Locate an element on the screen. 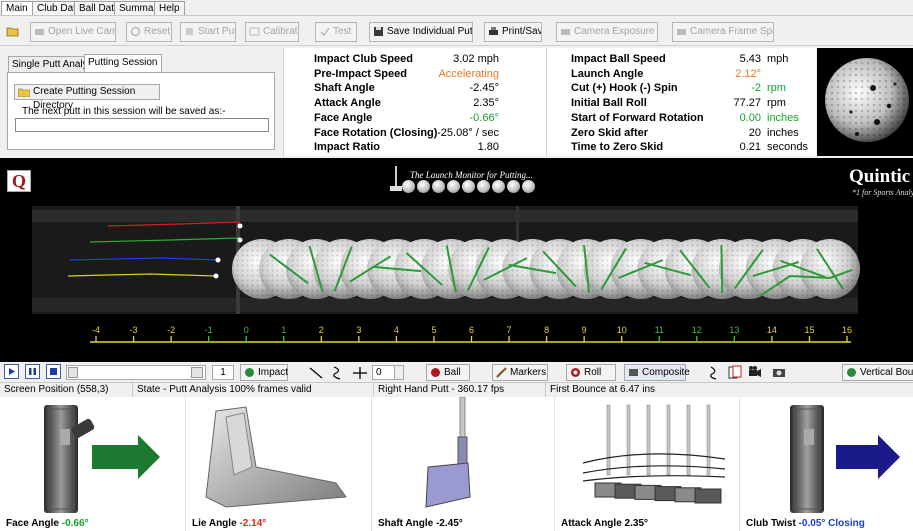 Image resolution: width=913 pixels, height=531 pixels. club-metric-value: Accelerating is located at coordinates (468, 73).